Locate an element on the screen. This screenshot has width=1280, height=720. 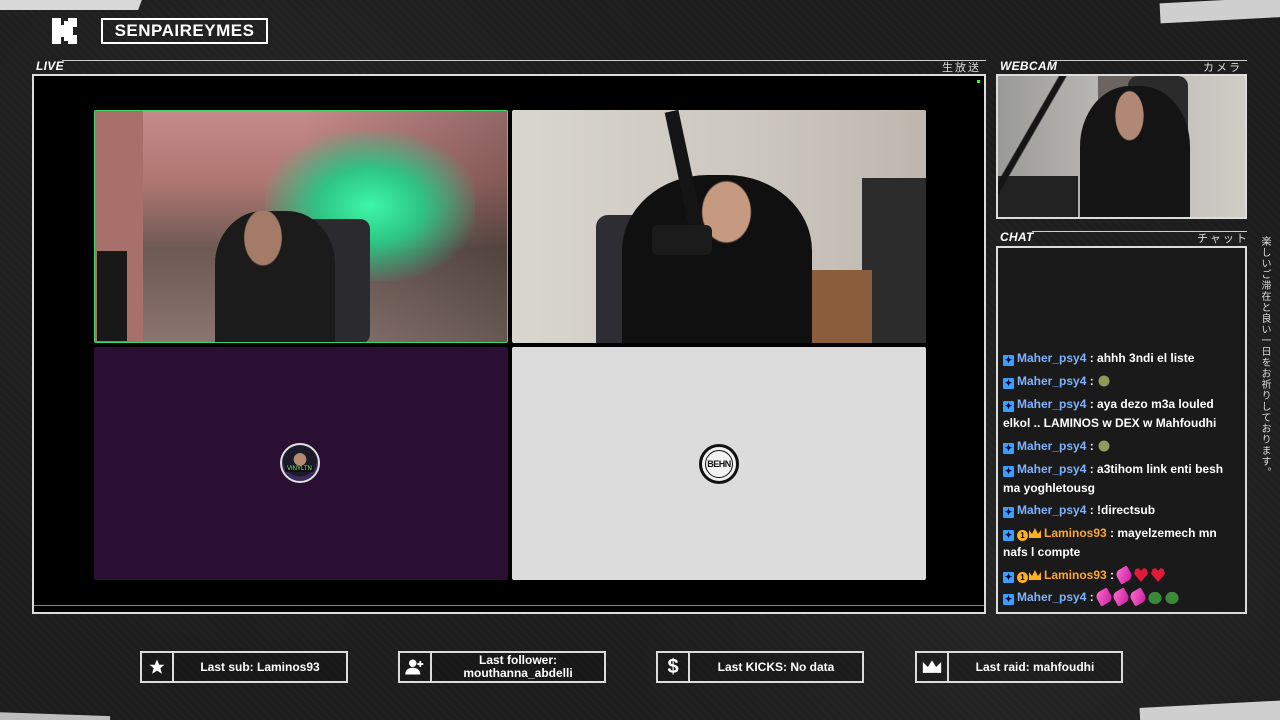
last-sub-text: Last sub: Laminos93 is located at coordinates (260, 666).